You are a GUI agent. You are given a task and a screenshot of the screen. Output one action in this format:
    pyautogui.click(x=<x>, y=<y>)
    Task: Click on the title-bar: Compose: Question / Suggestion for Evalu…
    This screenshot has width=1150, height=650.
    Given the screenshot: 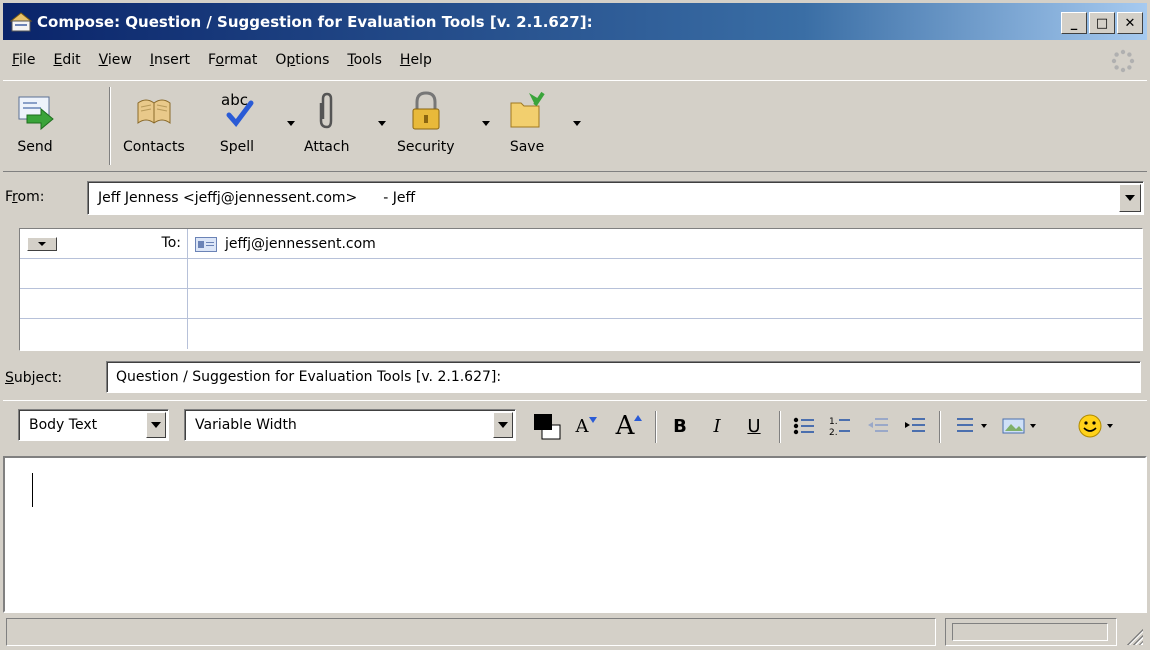 What is the action you would take?
    pyautogui.click(x=575, y=21)
    